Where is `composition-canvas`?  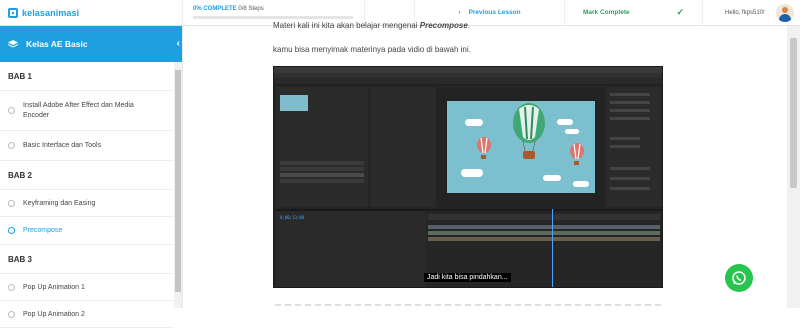
composition-canvas is located at coordinates (521, 147).